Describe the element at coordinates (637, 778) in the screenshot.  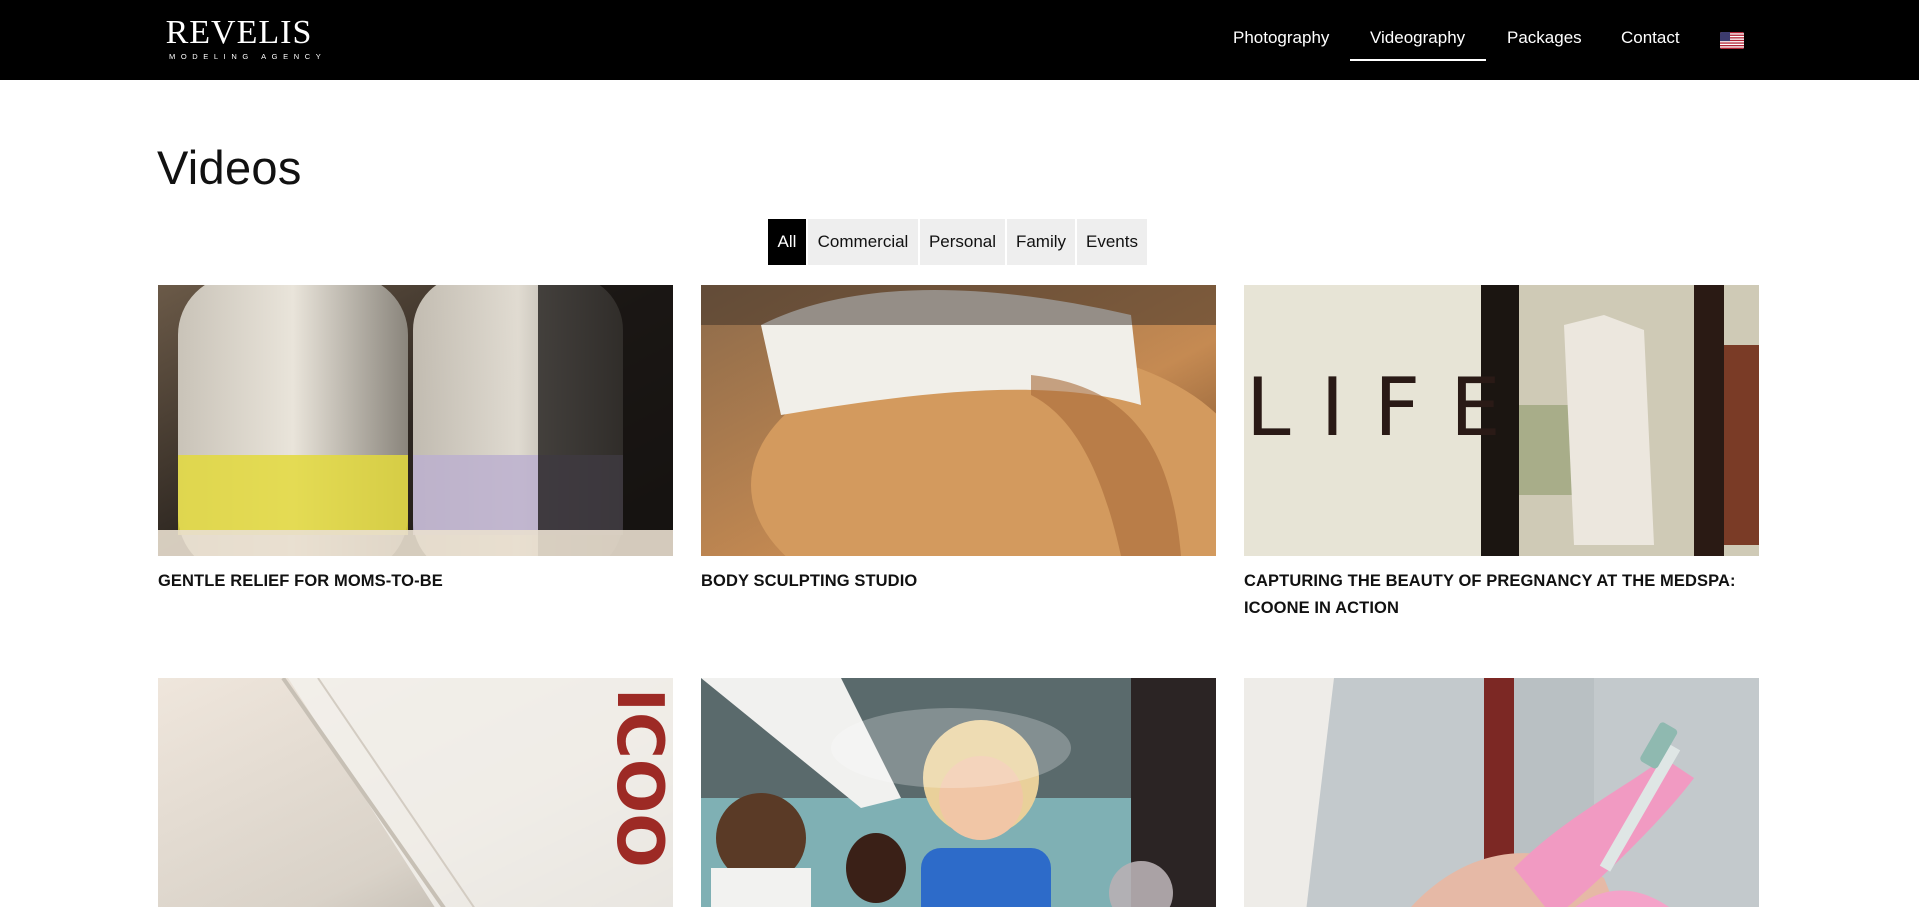
I see `thumb-icoone-text: ICOO` at that location.